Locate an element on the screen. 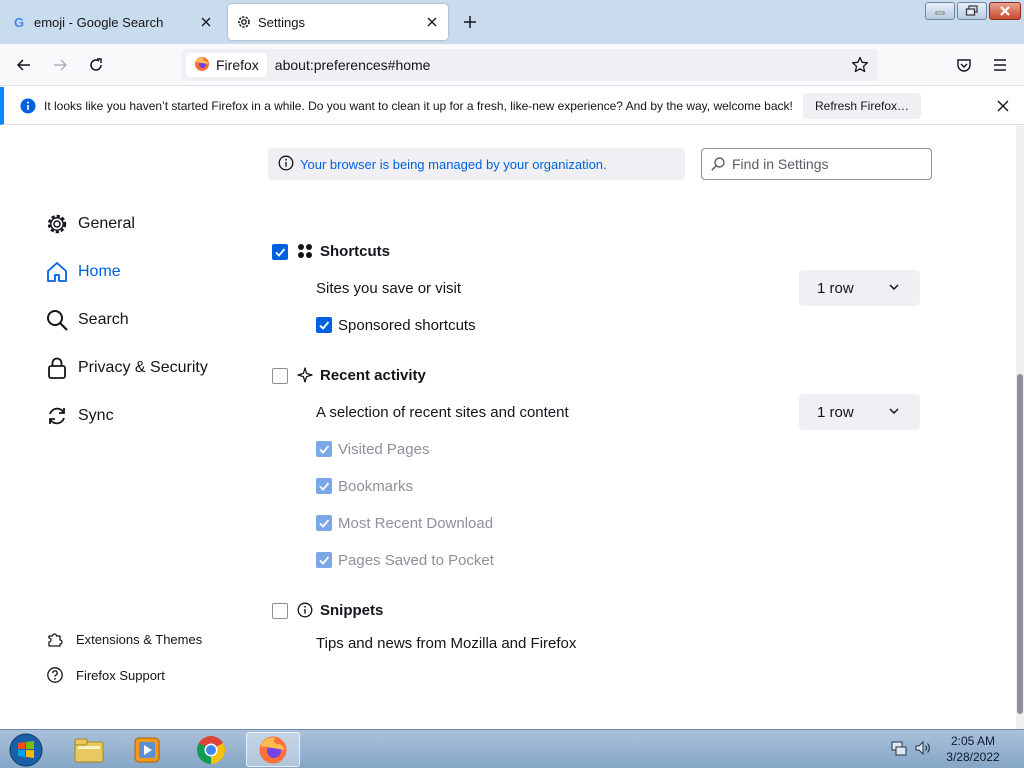  category-label: General is located at coordinates (106, 223).